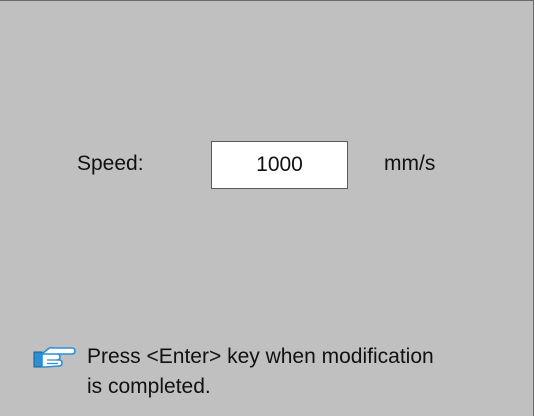 This screenshot has width=535, height=417. Describe the element at coordinates (410, 163) in the screenshot. I see `speed-unit-label: mm/s` at that location.